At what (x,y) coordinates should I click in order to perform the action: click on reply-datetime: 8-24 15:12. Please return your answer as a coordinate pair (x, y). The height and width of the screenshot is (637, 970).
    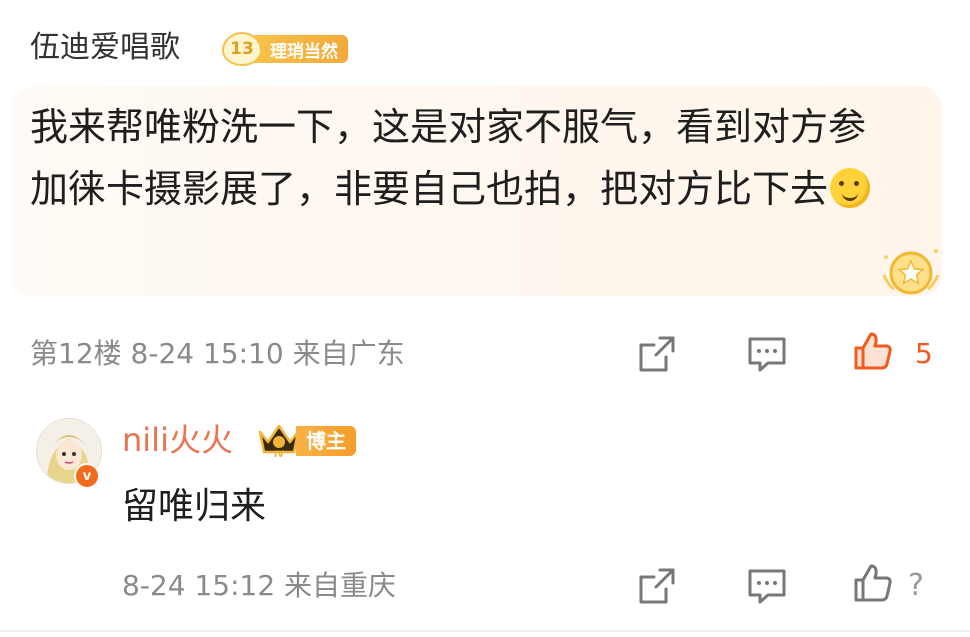
    Looking at the image, I should click on (199, 585).